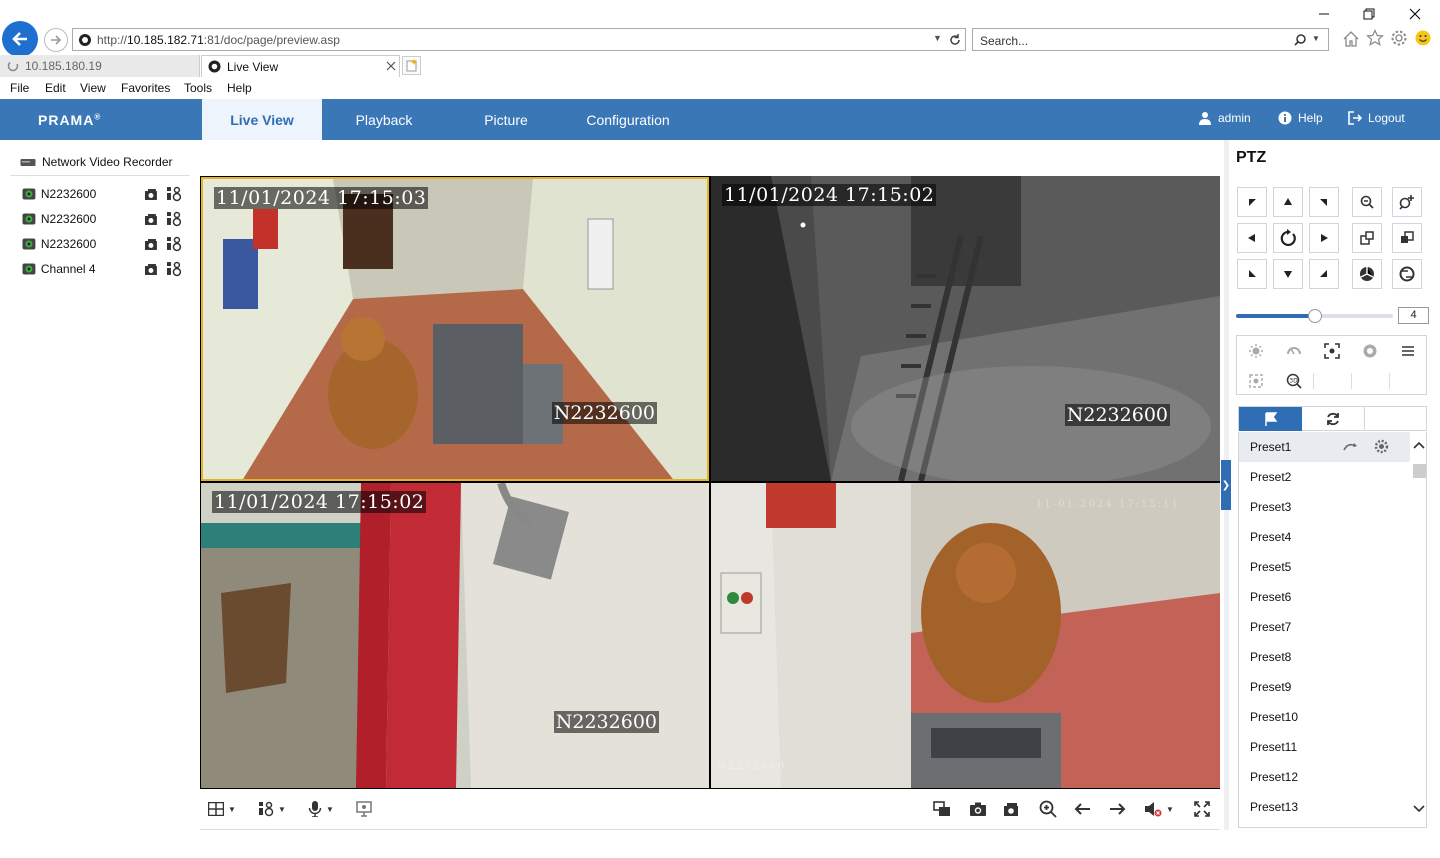 This screenshot has width=1440, height=858. What do you see at coordinates (93, 88) in the screenshot?
I see `menu-view: View` at bounding box center [93, 88].